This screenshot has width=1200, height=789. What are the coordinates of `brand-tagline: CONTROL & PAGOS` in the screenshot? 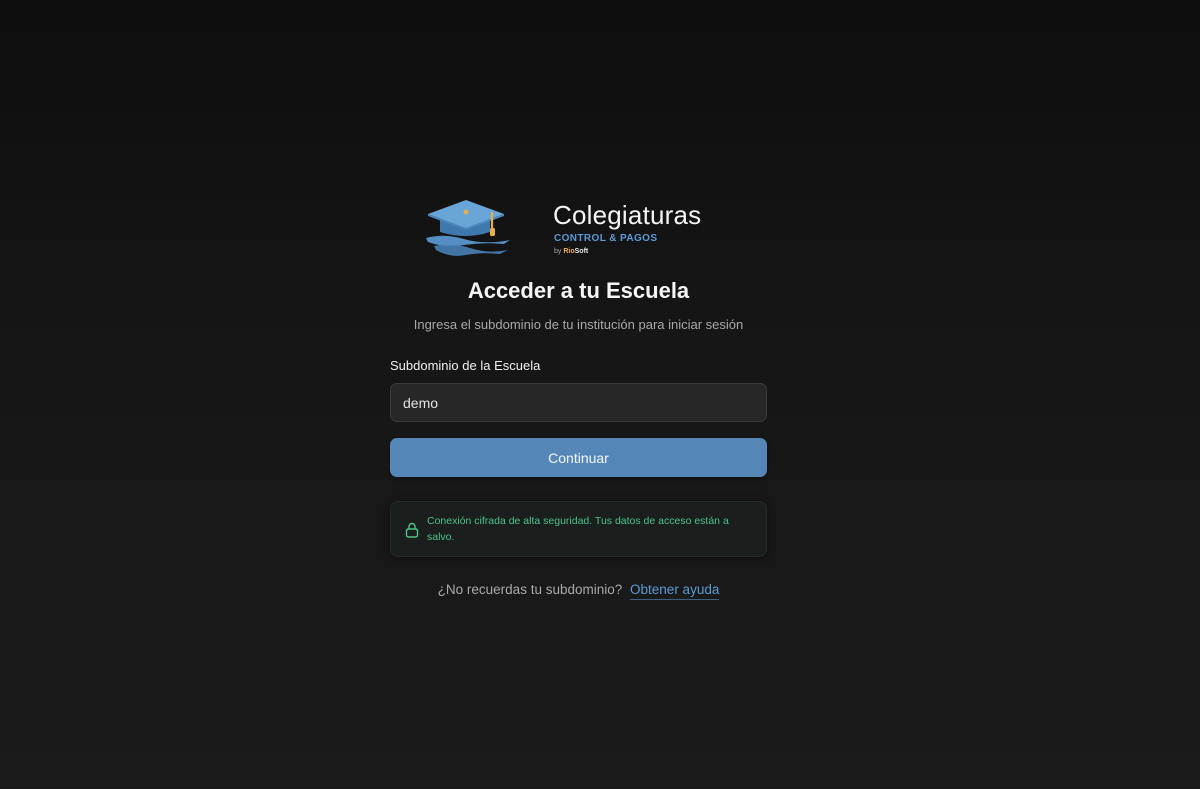 It's located at (606, 238).